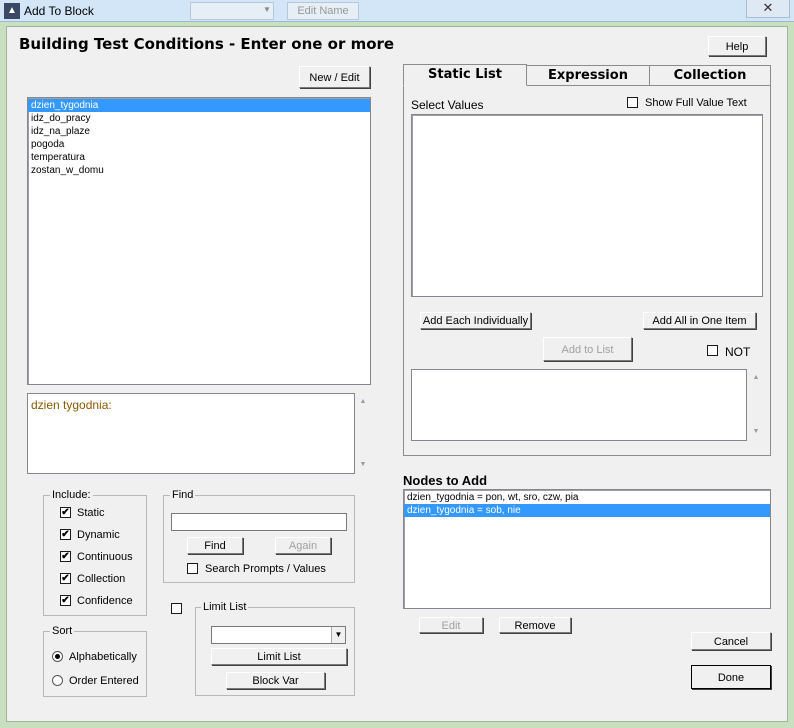  Describe the element at coordinates (199, 118) in the screenshot. I see `variable-list-item: idz_do_pracy` at that location.